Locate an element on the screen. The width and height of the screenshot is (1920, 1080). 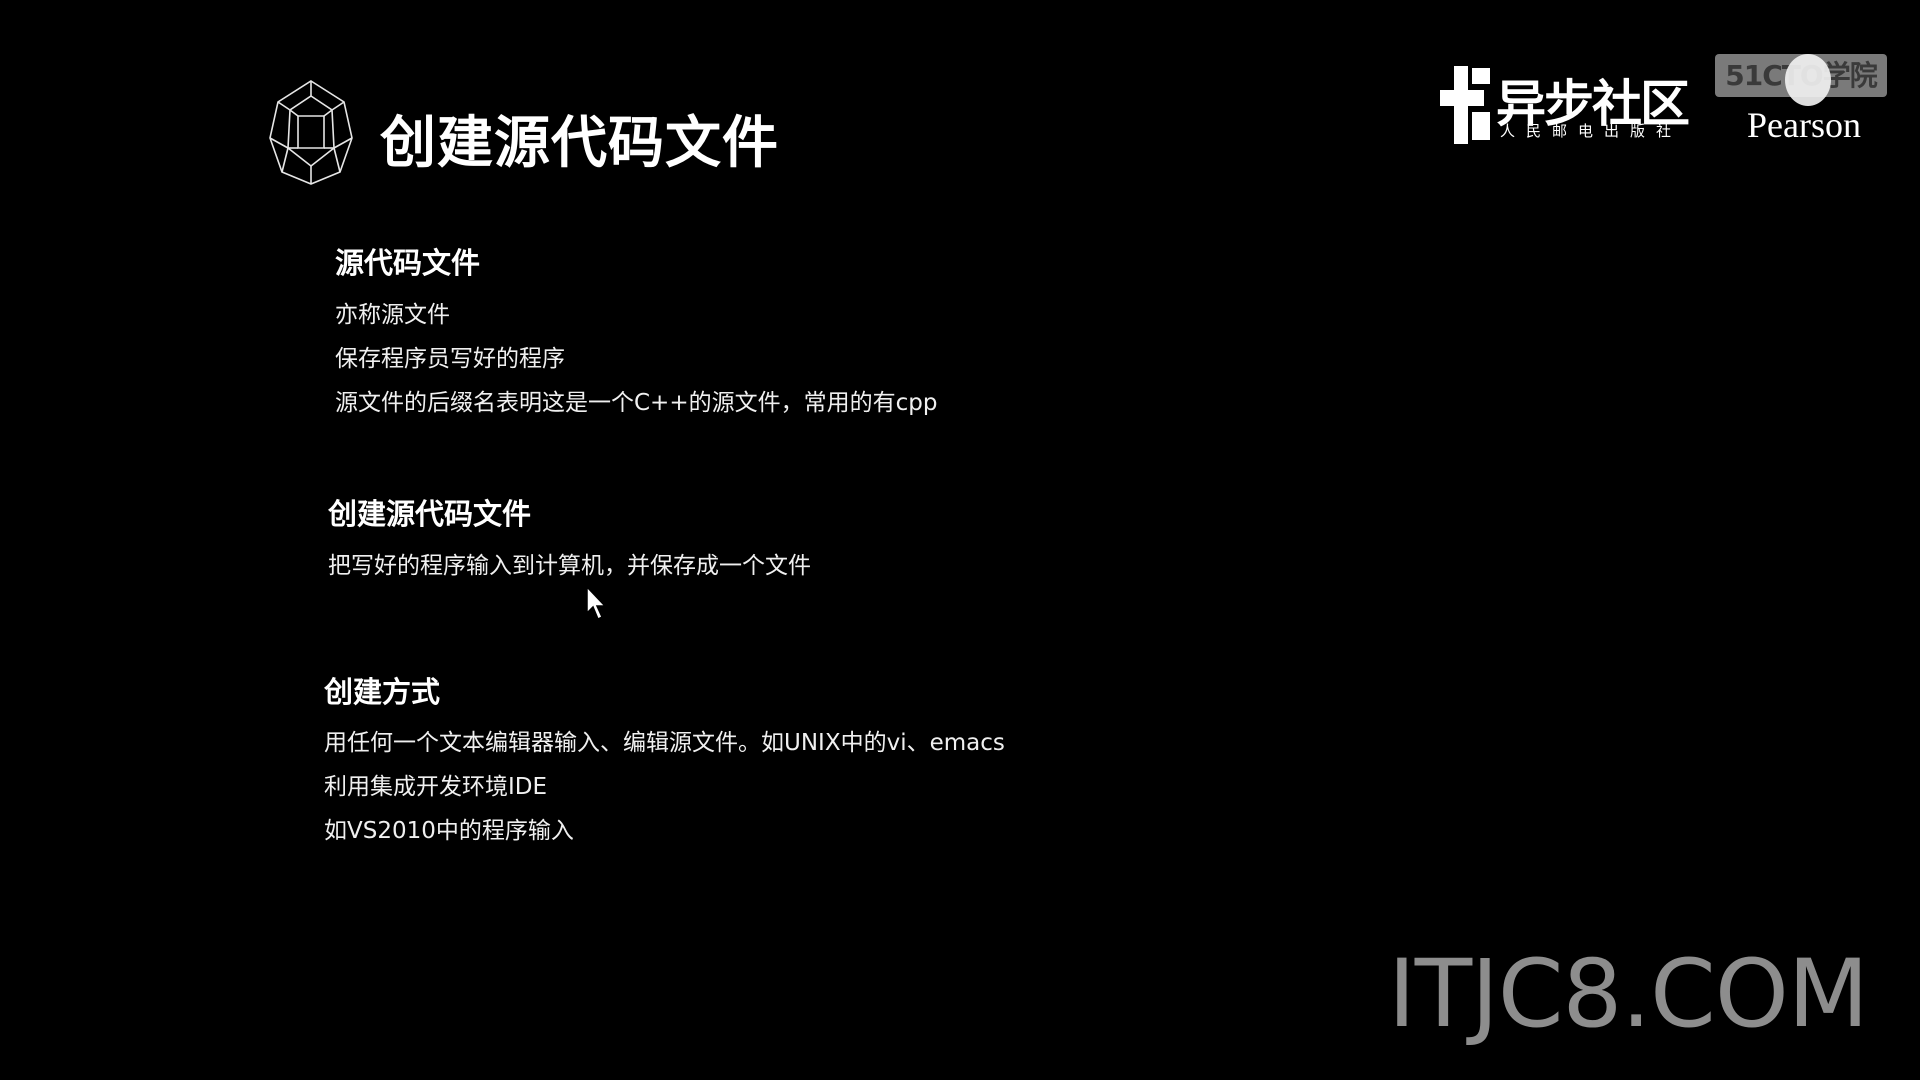
section-heading-create-source-file: 创建源代码文件 is located at coordinates (430, 514).